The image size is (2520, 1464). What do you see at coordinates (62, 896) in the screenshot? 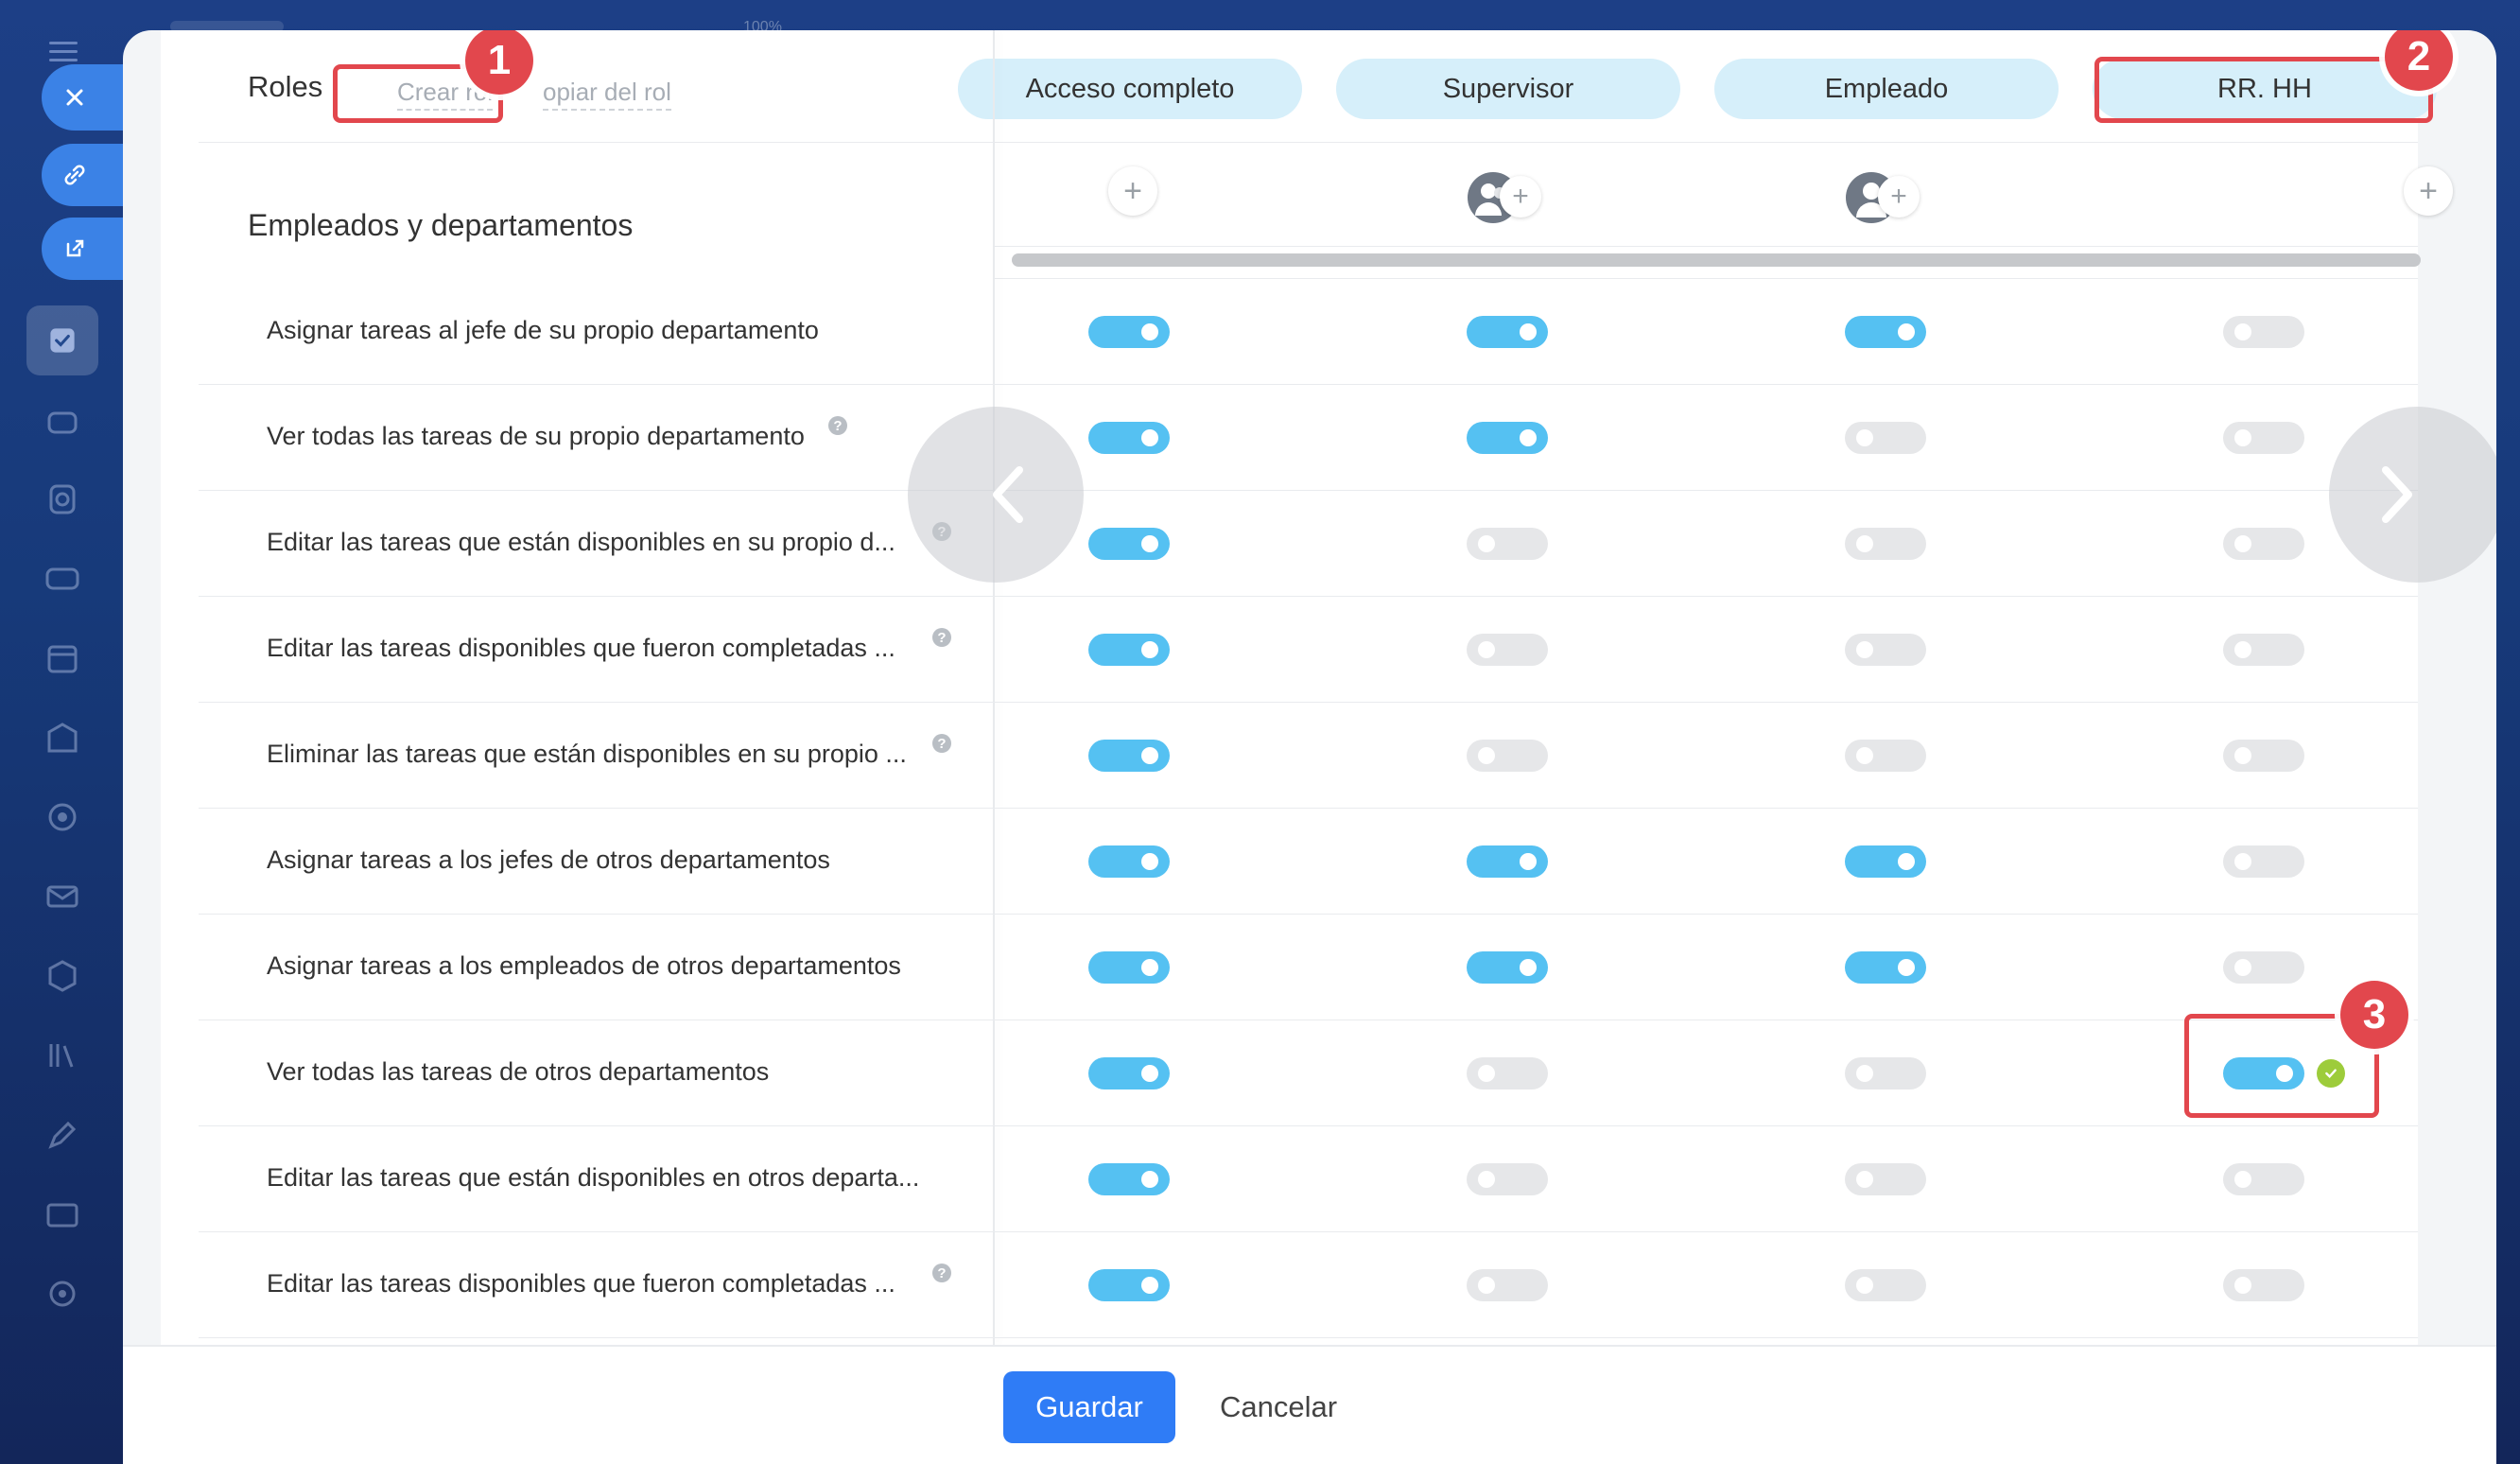
I see `mail-icon` at bounding box center [62, 896].